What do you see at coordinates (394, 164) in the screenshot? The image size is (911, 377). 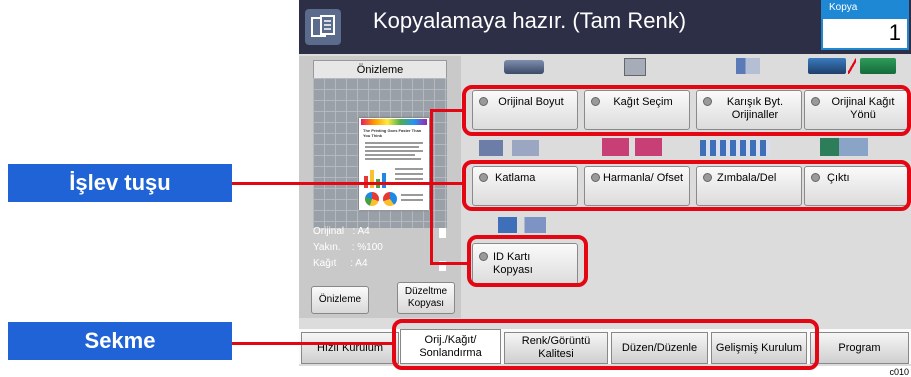 I see `preview-document-thumbnail: The Printing Goes Faster Than You Think` at bounding box center [394, 164].